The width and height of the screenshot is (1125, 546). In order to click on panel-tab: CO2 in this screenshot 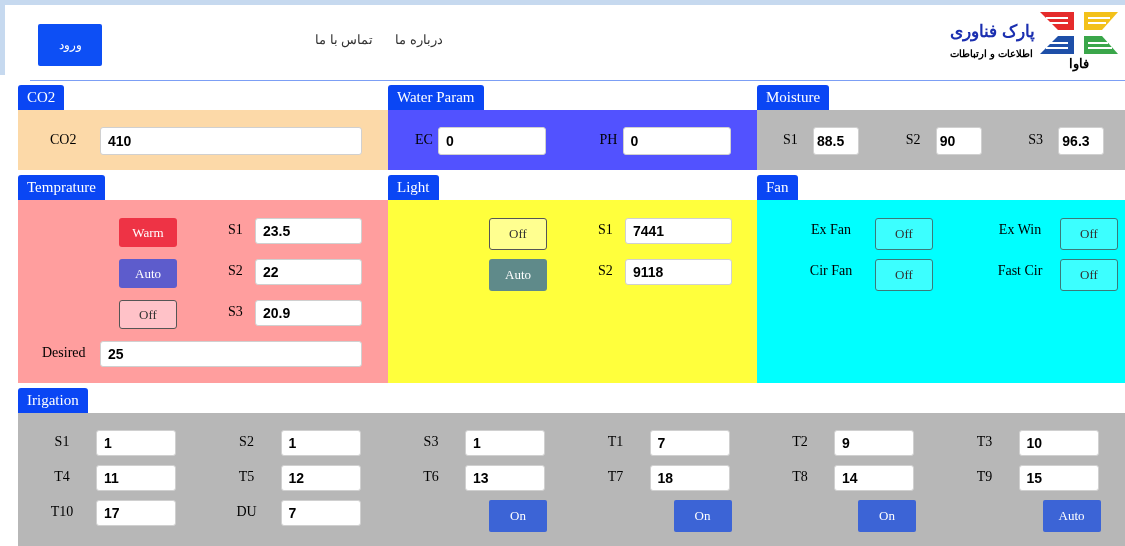, I will do `click(41, 97)`.